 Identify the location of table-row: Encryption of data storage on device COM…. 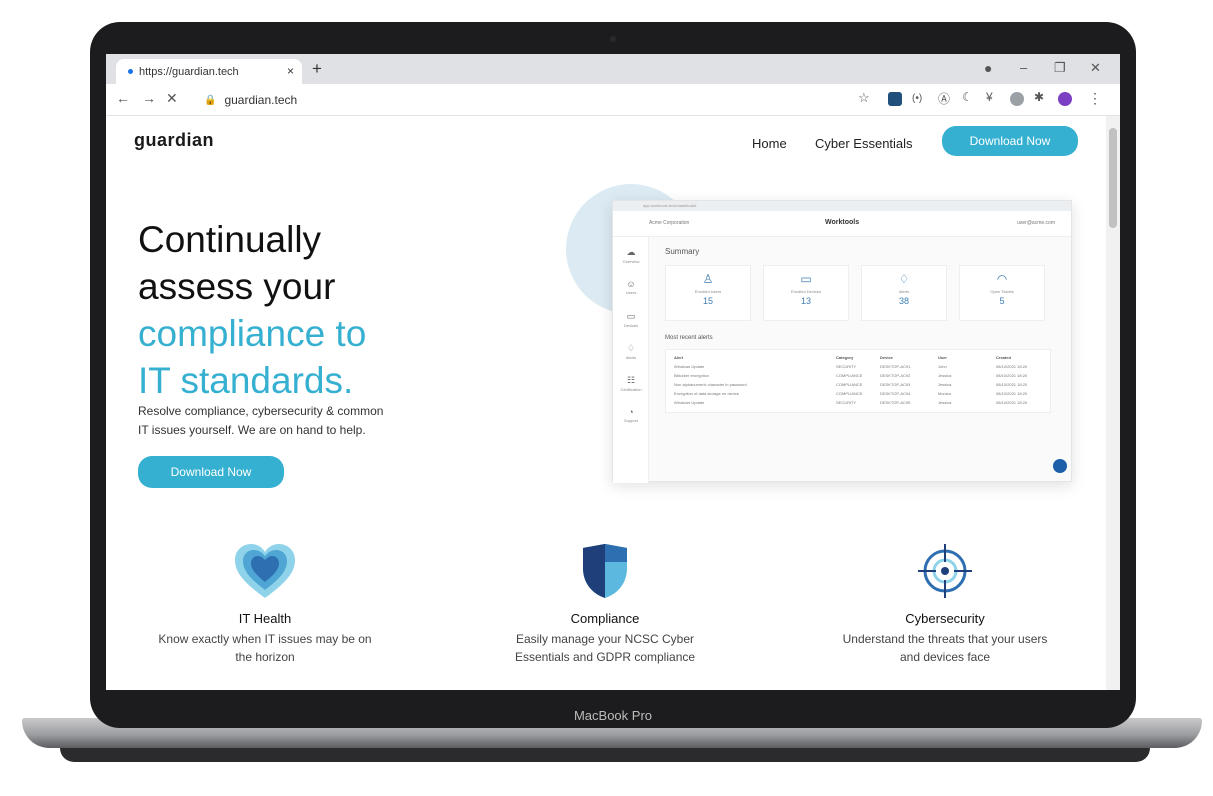
(858, 393).